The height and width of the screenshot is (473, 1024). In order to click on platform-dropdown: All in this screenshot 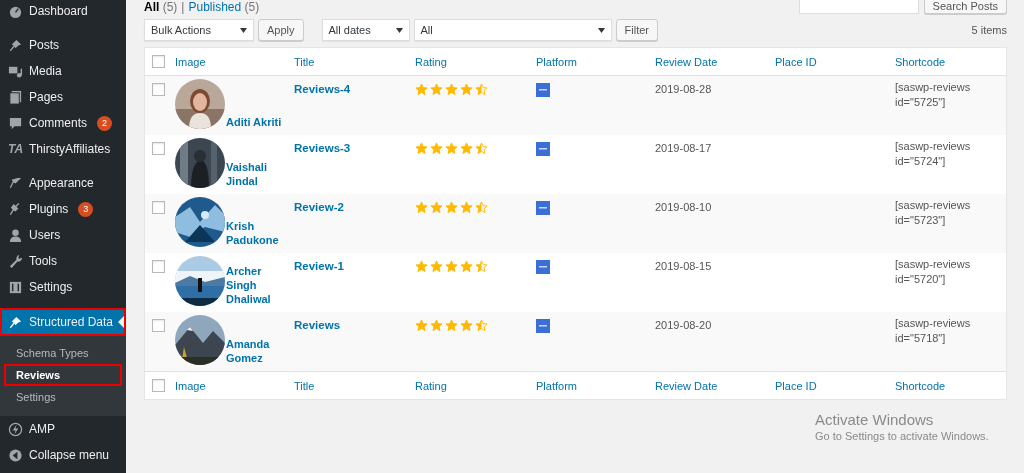, I will do `click(512, 30)`.